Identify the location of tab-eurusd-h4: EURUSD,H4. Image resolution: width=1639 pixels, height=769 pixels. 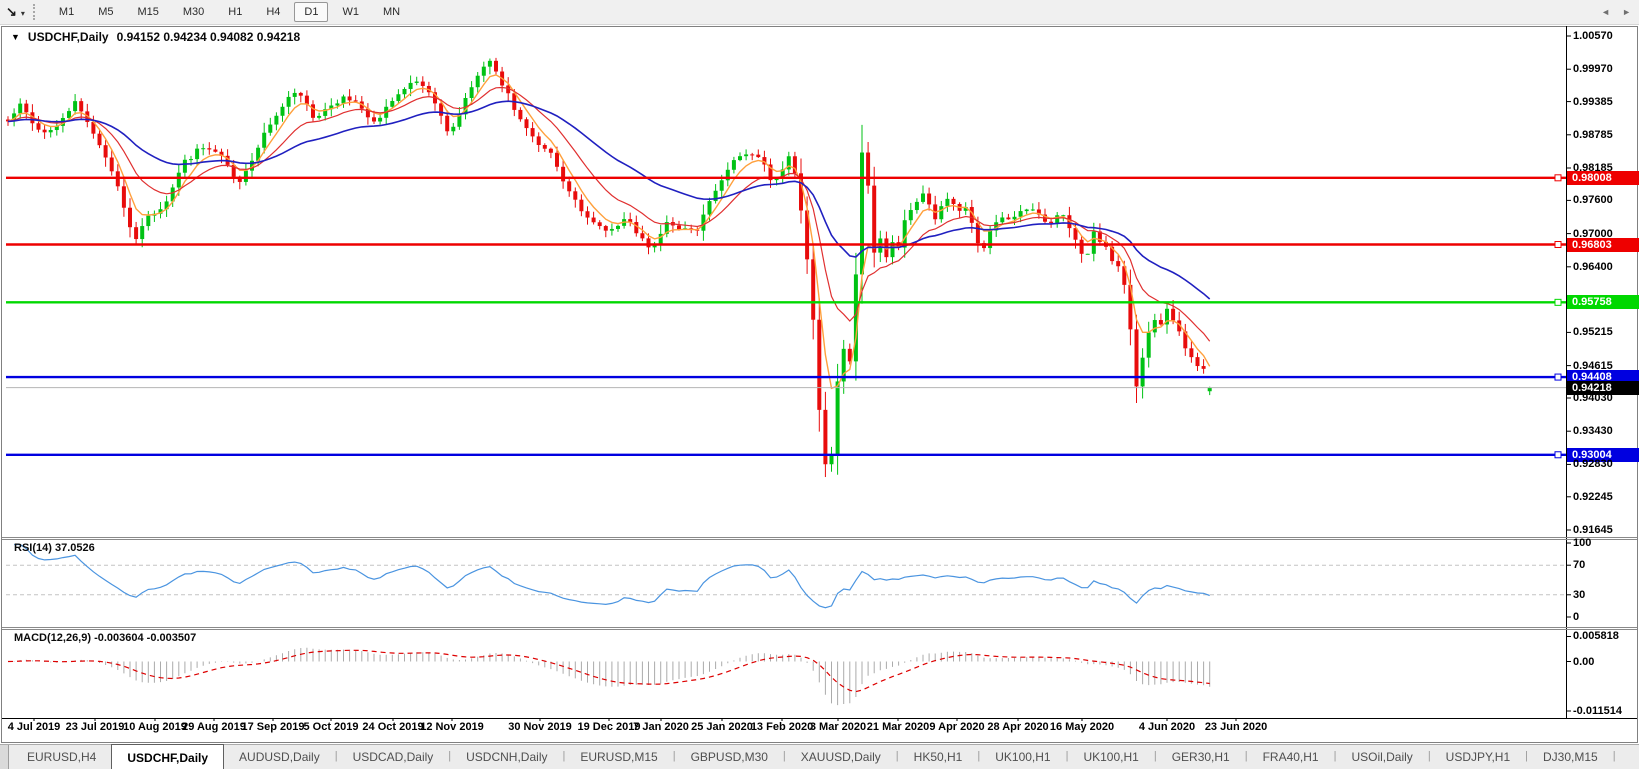
(61, 757).